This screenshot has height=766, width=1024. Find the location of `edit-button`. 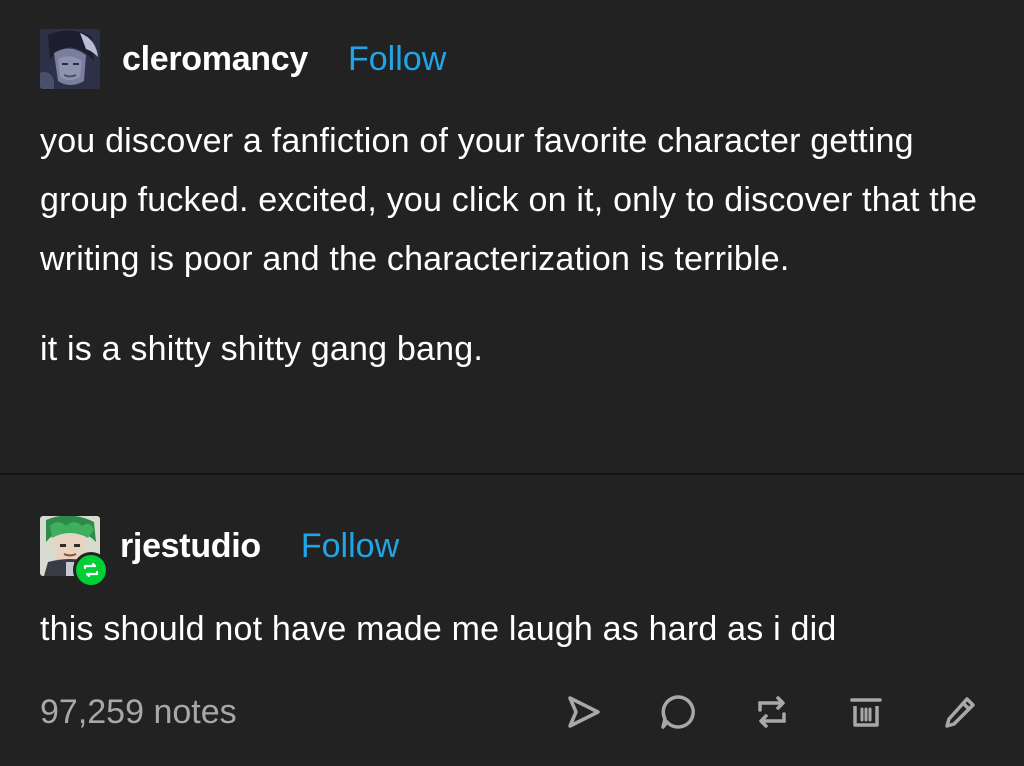

edit-button is located at coordinates (960, 712).